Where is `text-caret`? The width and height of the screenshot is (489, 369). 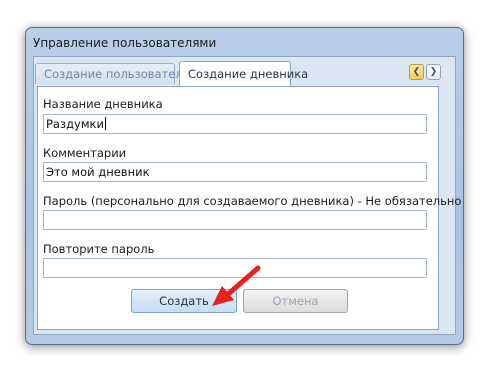
text-caret is located at coordinates (105, 123).